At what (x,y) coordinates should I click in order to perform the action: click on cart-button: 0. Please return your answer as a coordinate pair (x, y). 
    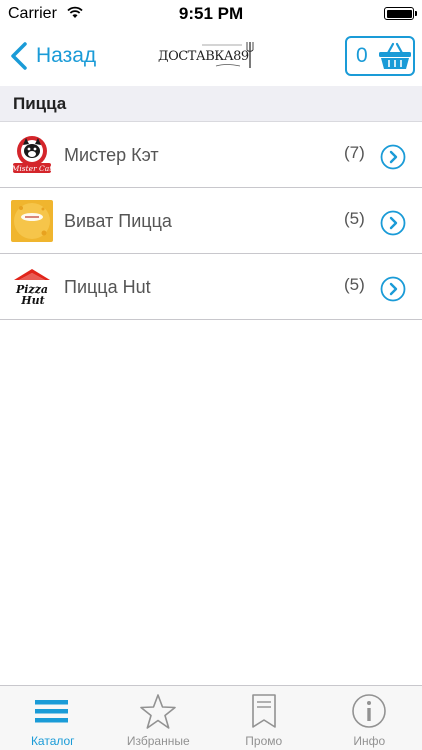
    Looking at the image, I should click on (380, 56).